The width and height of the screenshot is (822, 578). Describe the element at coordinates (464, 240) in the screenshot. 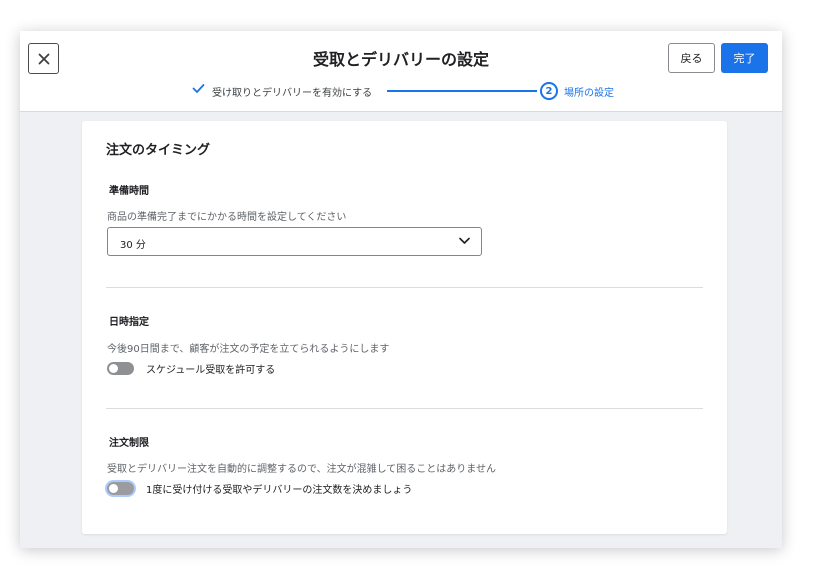

I see `chevron-down-icon` at that location.